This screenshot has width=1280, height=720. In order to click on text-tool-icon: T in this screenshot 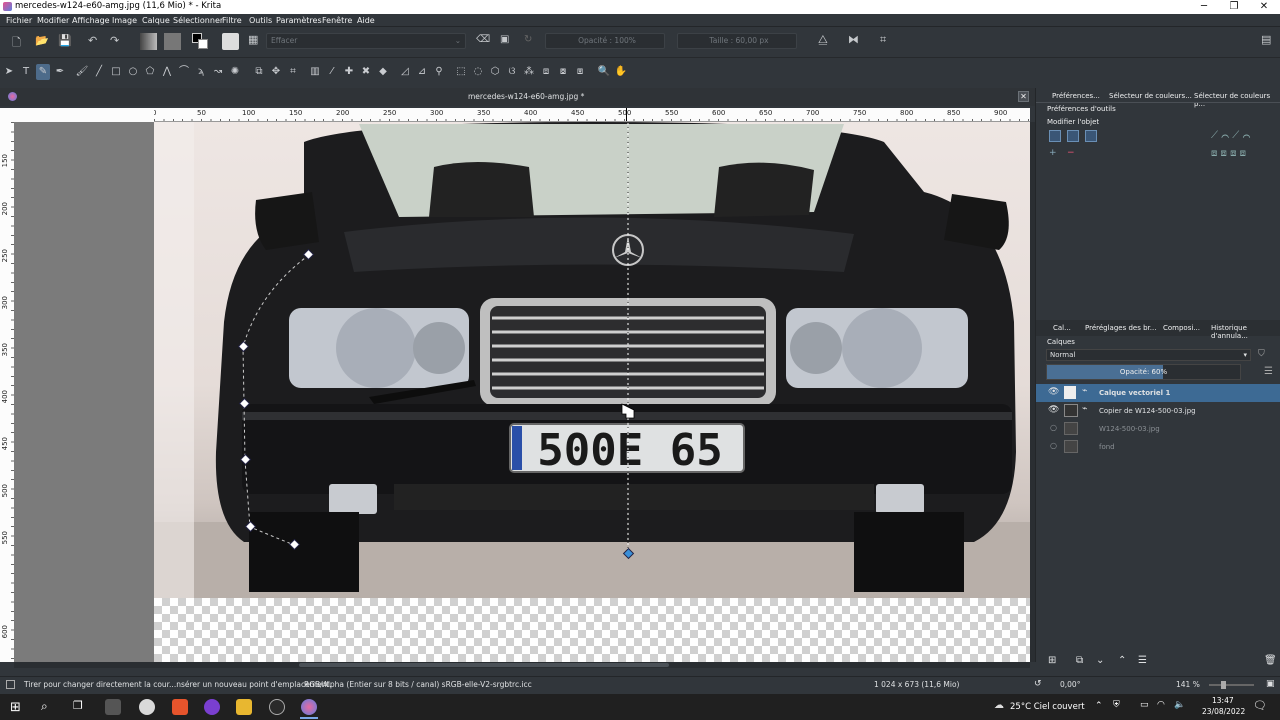, I will do `click(26, 72)`.